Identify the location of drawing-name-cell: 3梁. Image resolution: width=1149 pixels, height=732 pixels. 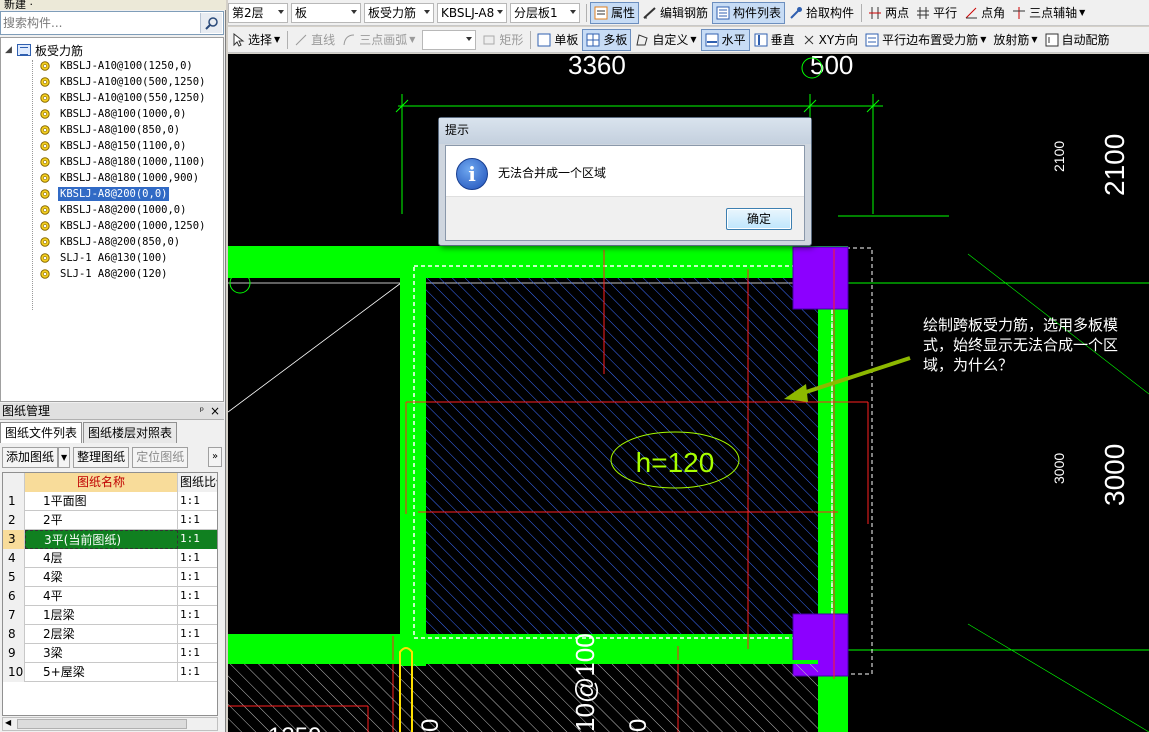
(101, 653).